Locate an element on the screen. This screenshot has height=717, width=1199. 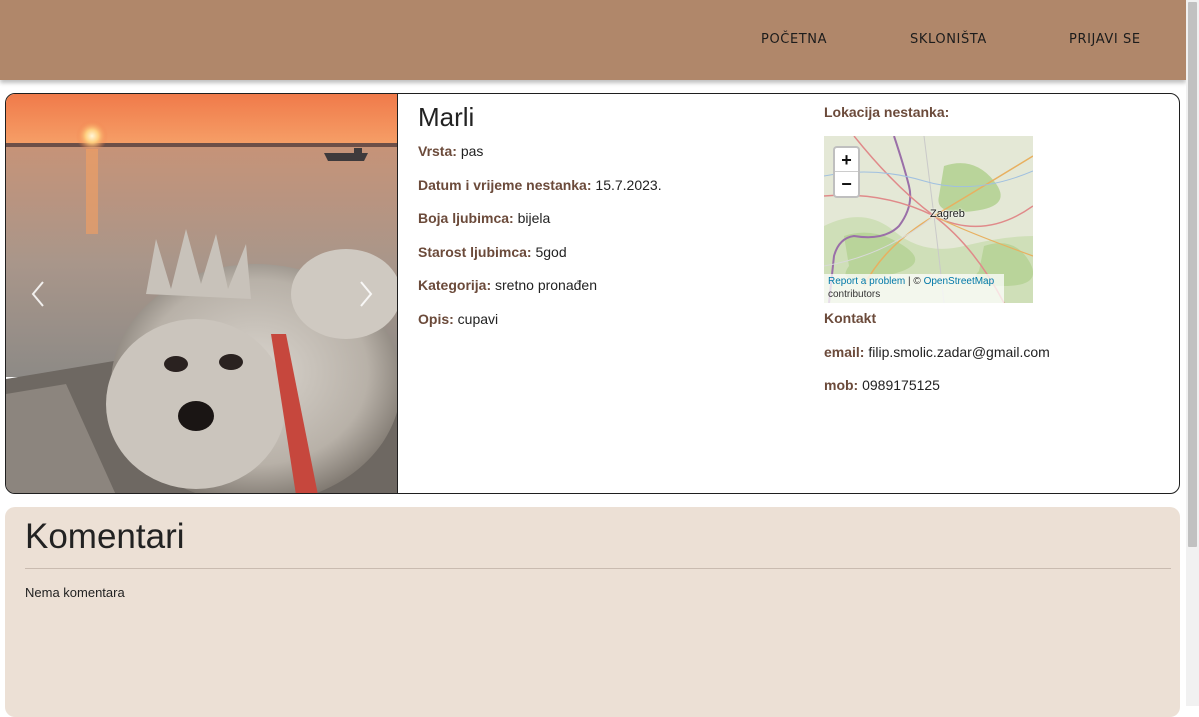
carousel-next-button is located at coordinates (366, 294).